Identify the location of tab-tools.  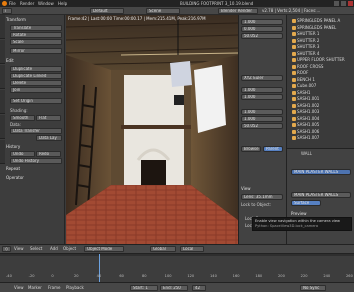
(2, 27).